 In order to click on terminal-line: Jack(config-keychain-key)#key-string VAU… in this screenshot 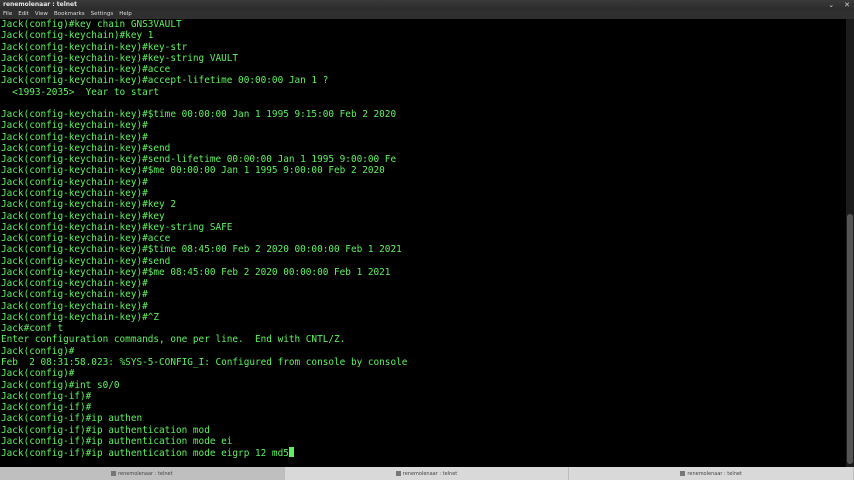, I will do `click(423, 58)`.